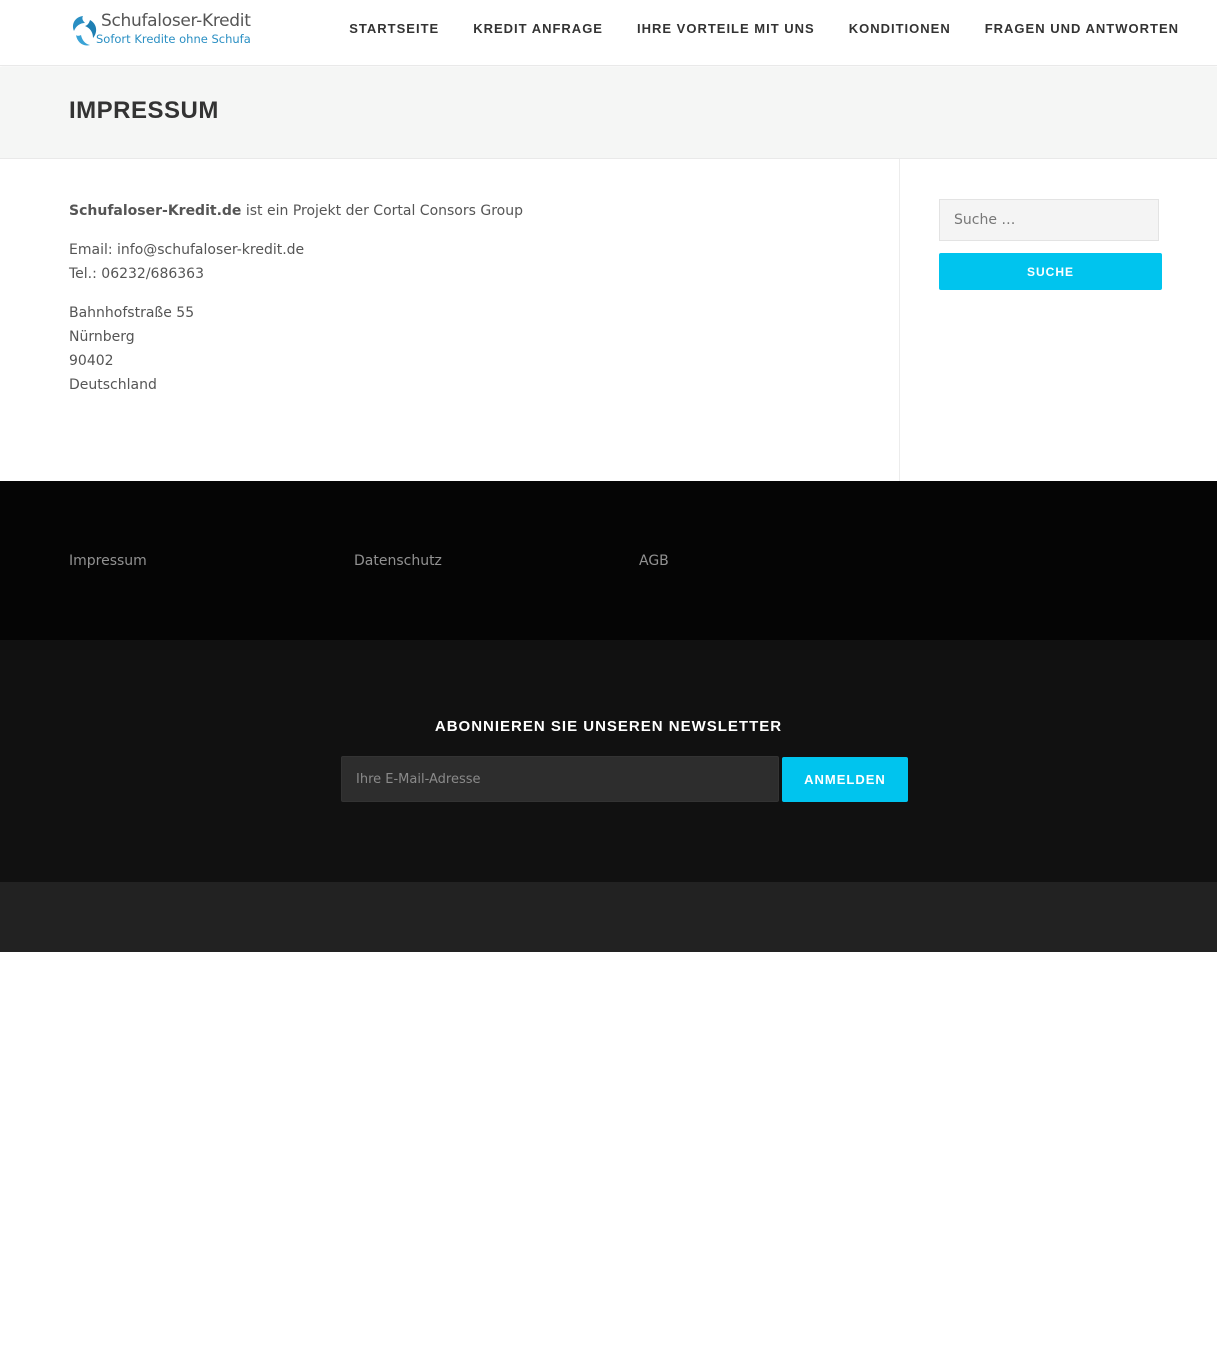  I want to click on footer-widgets: Impressum Datenschutz AGB, so click(608, 560).